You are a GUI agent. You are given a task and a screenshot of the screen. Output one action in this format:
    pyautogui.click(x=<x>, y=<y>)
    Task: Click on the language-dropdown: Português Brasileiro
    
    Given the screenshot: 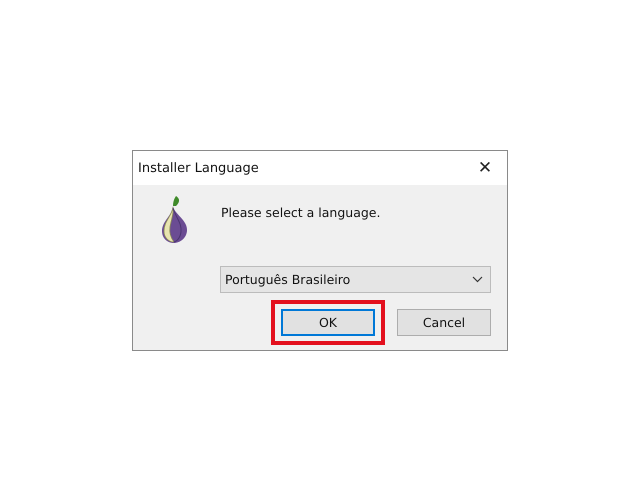 What is the action you would take?
    pyautogui.click(x=355, y=279)
    